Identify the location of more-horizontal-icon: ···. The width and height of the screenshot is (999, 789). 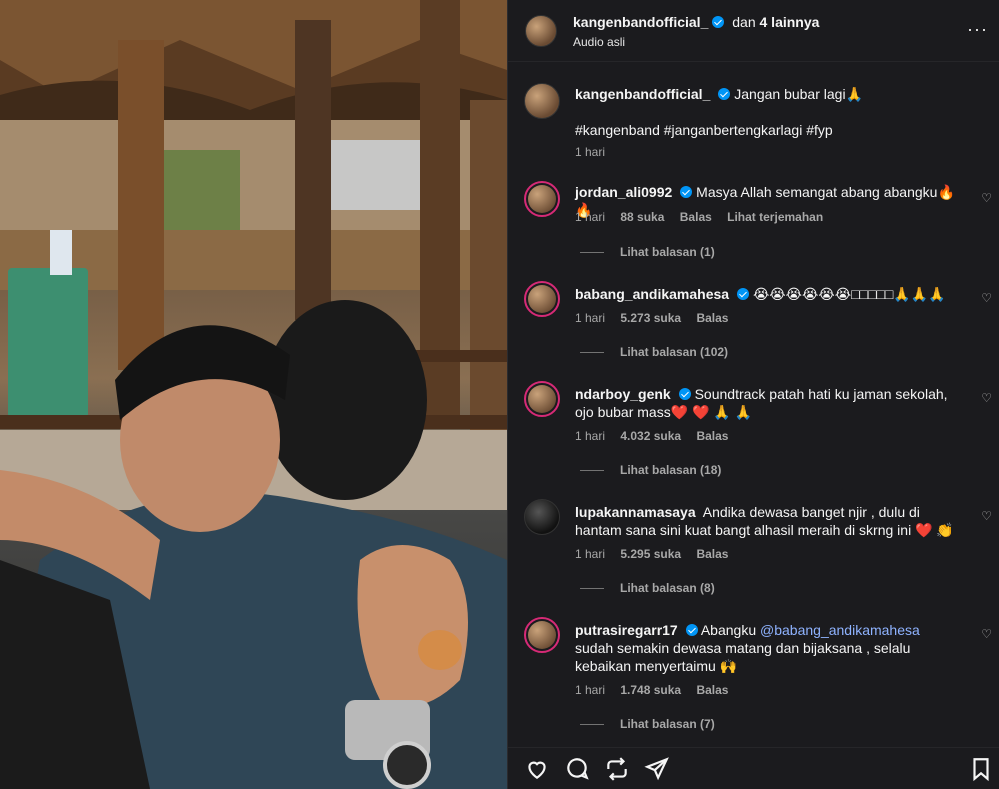
(977, 29).